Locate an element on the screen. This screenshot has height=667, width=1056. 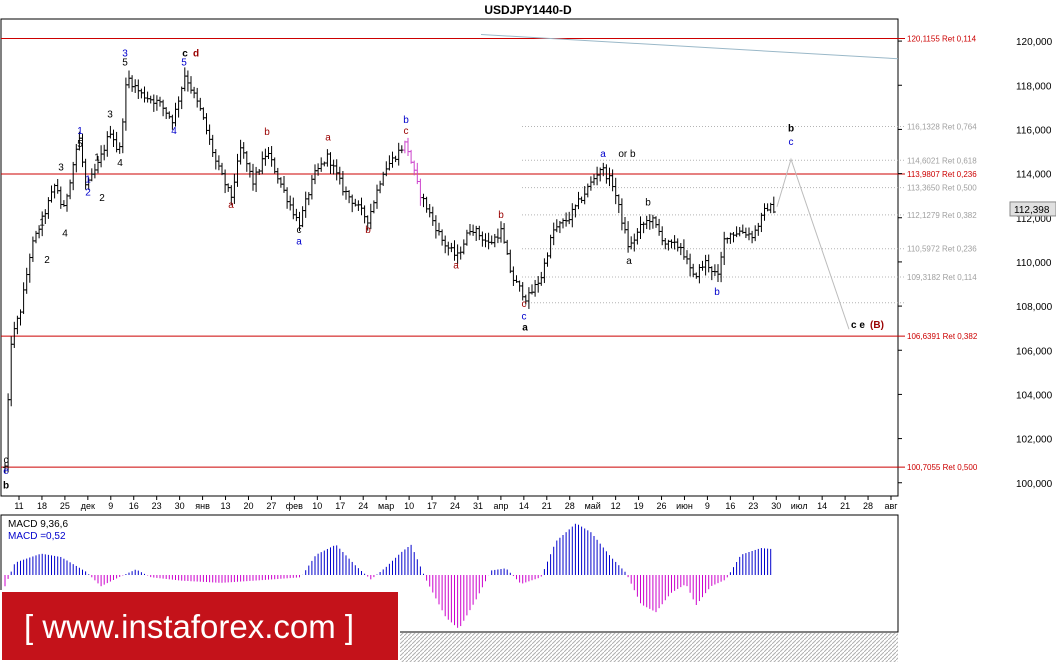
date-tick-label: 10 is located at coordinates (317, 506).